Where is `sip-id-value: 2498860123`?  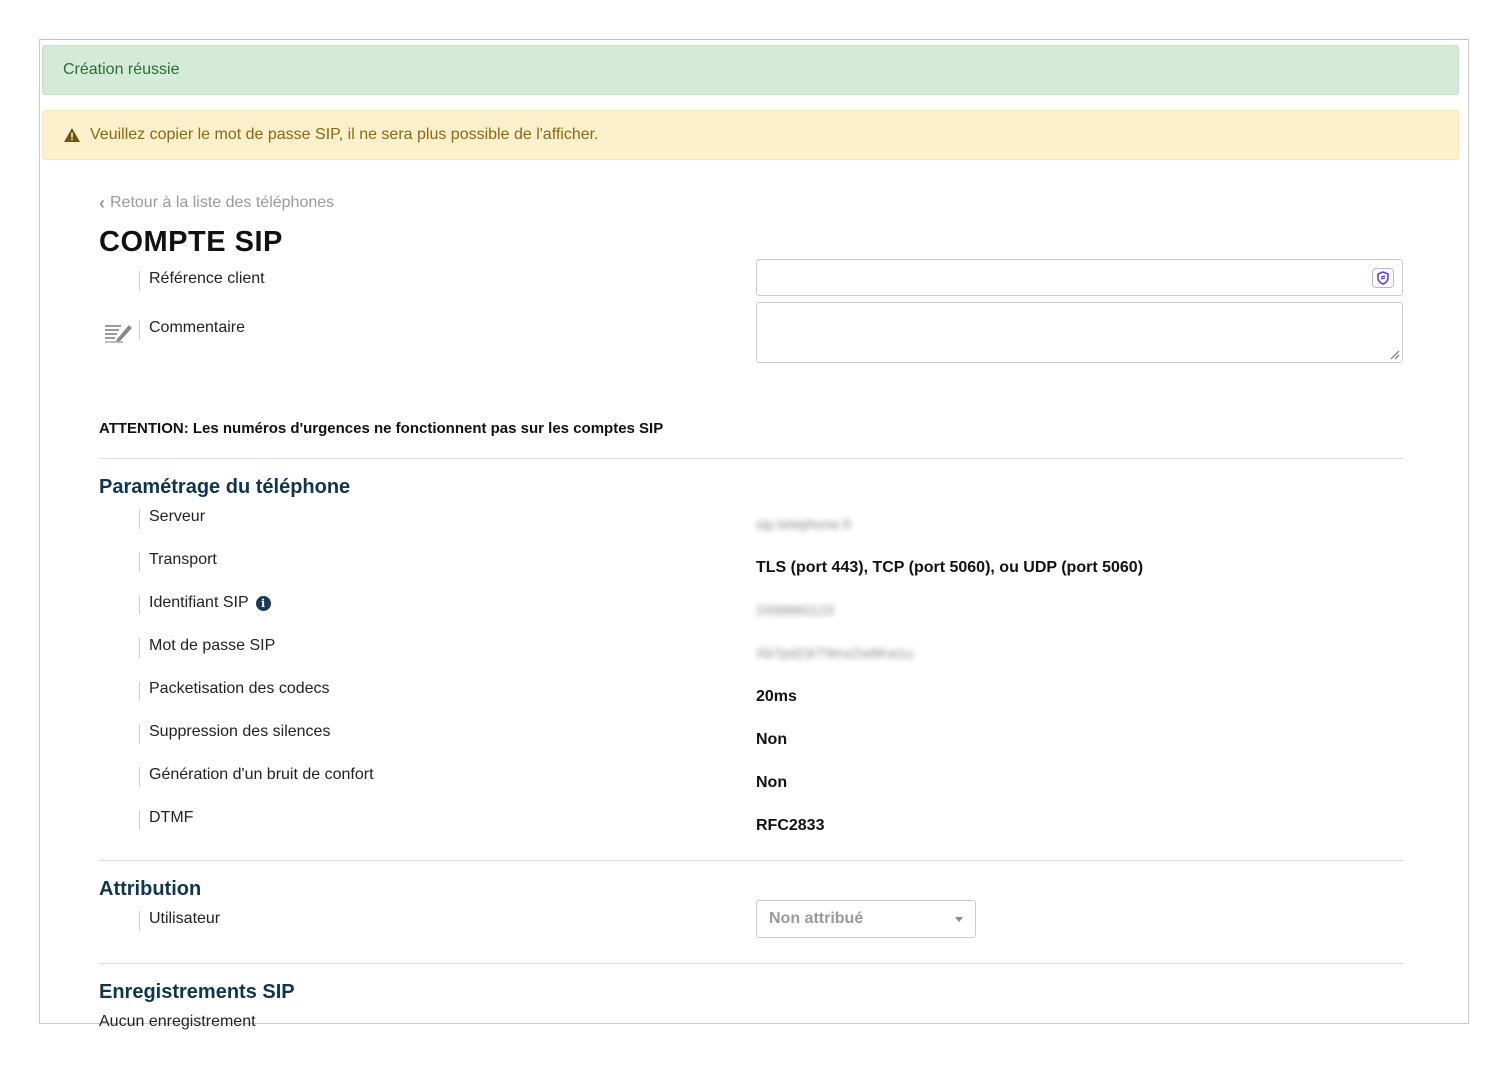
sip-id-value: 2498860123 is located at coordinates (795, 610).